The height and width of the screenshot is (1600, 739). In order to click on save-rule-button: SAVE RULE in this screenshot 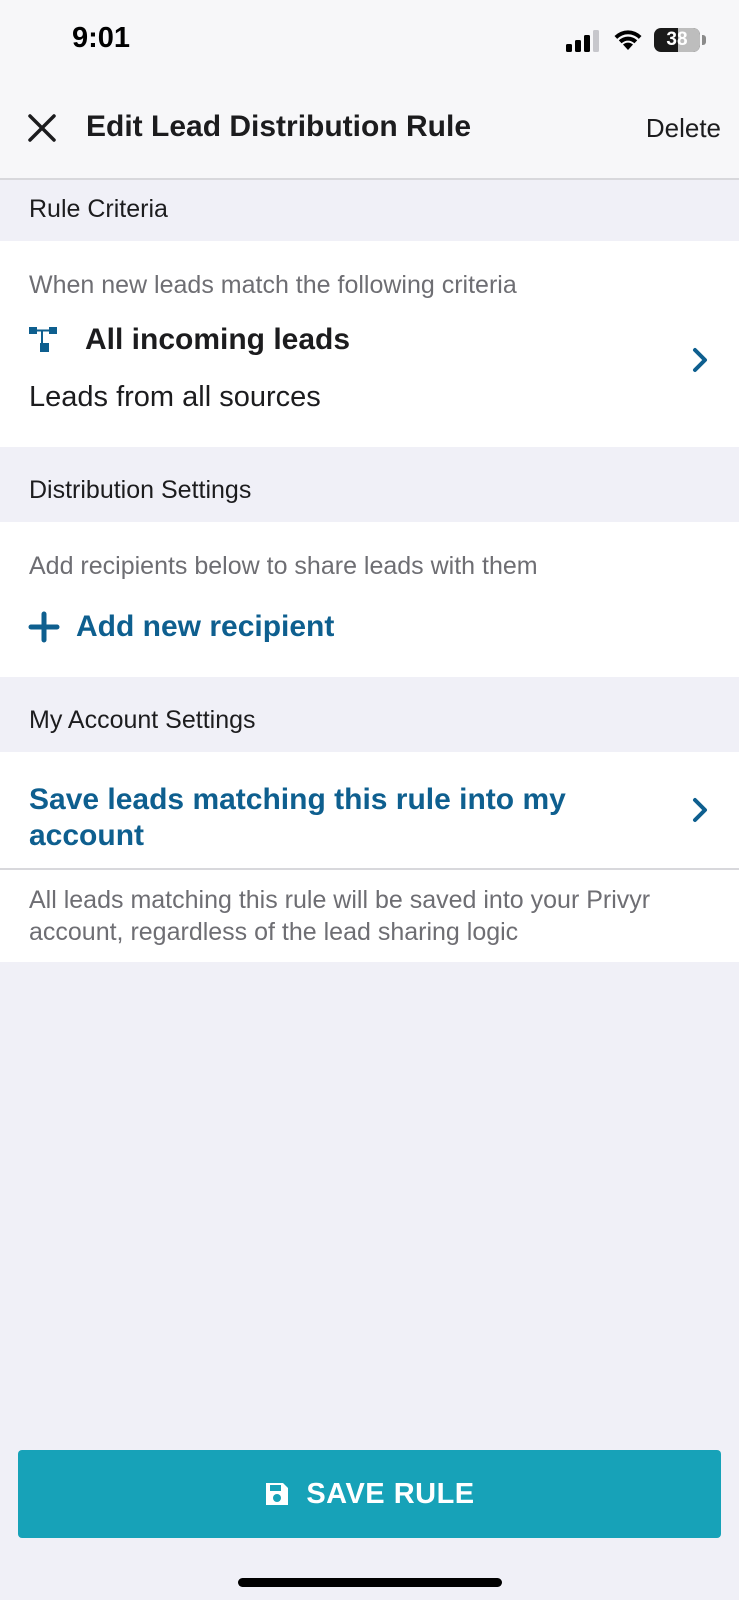, I will do `click(369, 1494)`.